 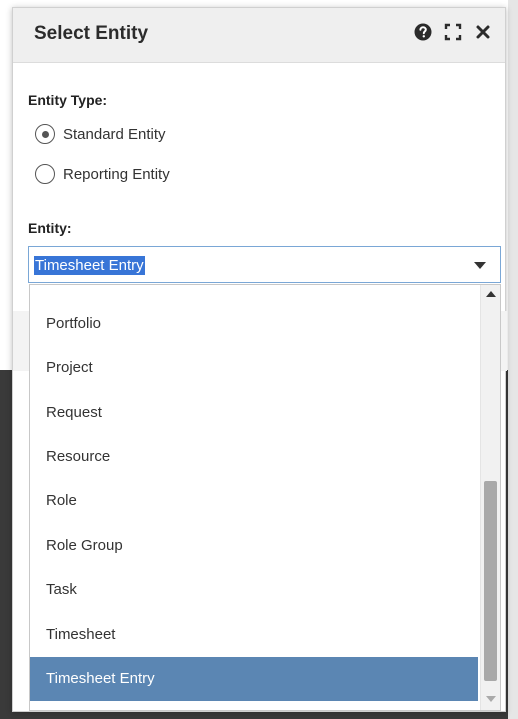 I want to click on radio-label: Standard Entity, so click(x=114, y=134).